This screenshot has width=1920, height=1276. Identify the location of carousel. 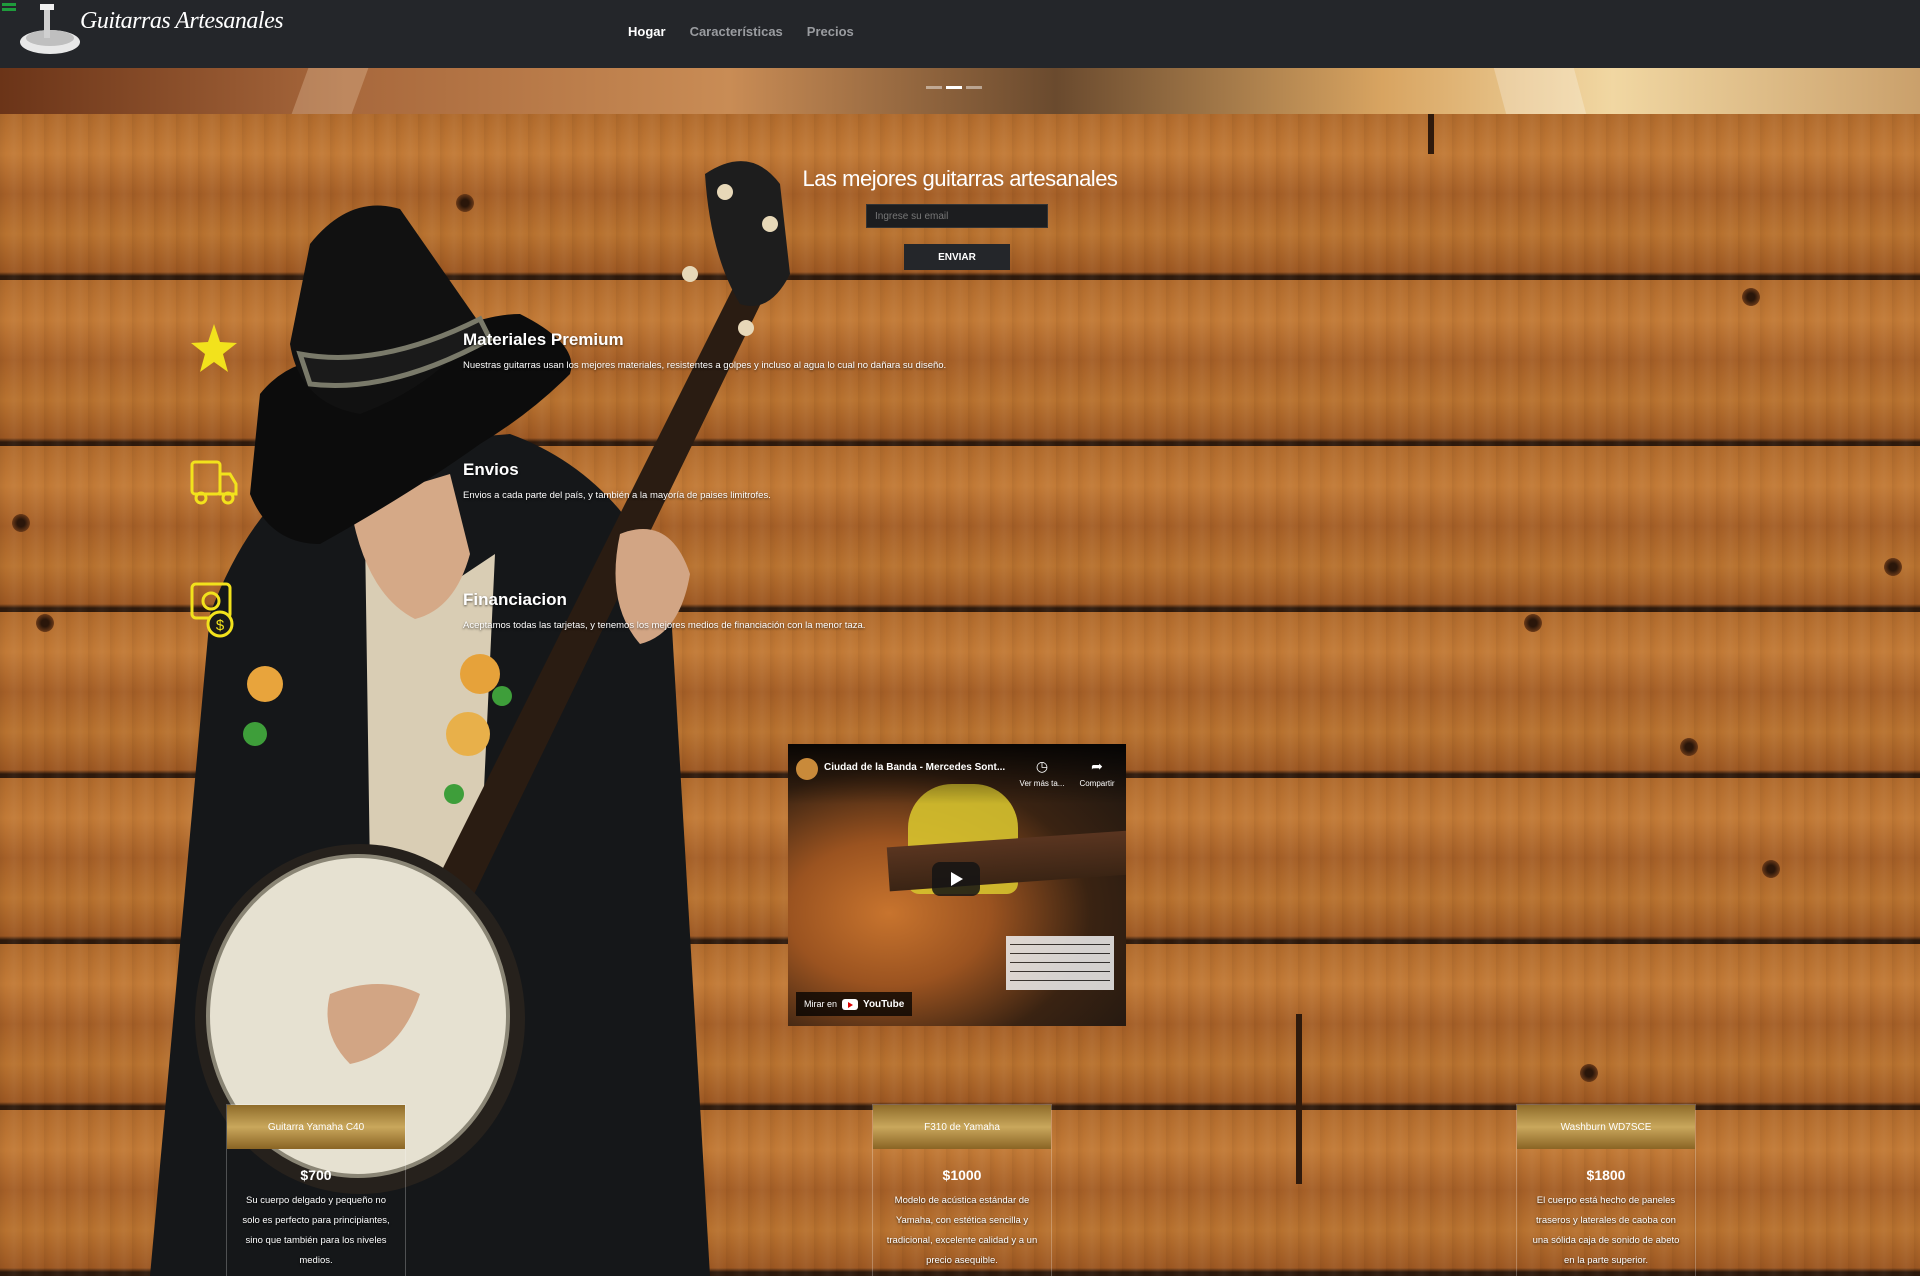
(960, 91).